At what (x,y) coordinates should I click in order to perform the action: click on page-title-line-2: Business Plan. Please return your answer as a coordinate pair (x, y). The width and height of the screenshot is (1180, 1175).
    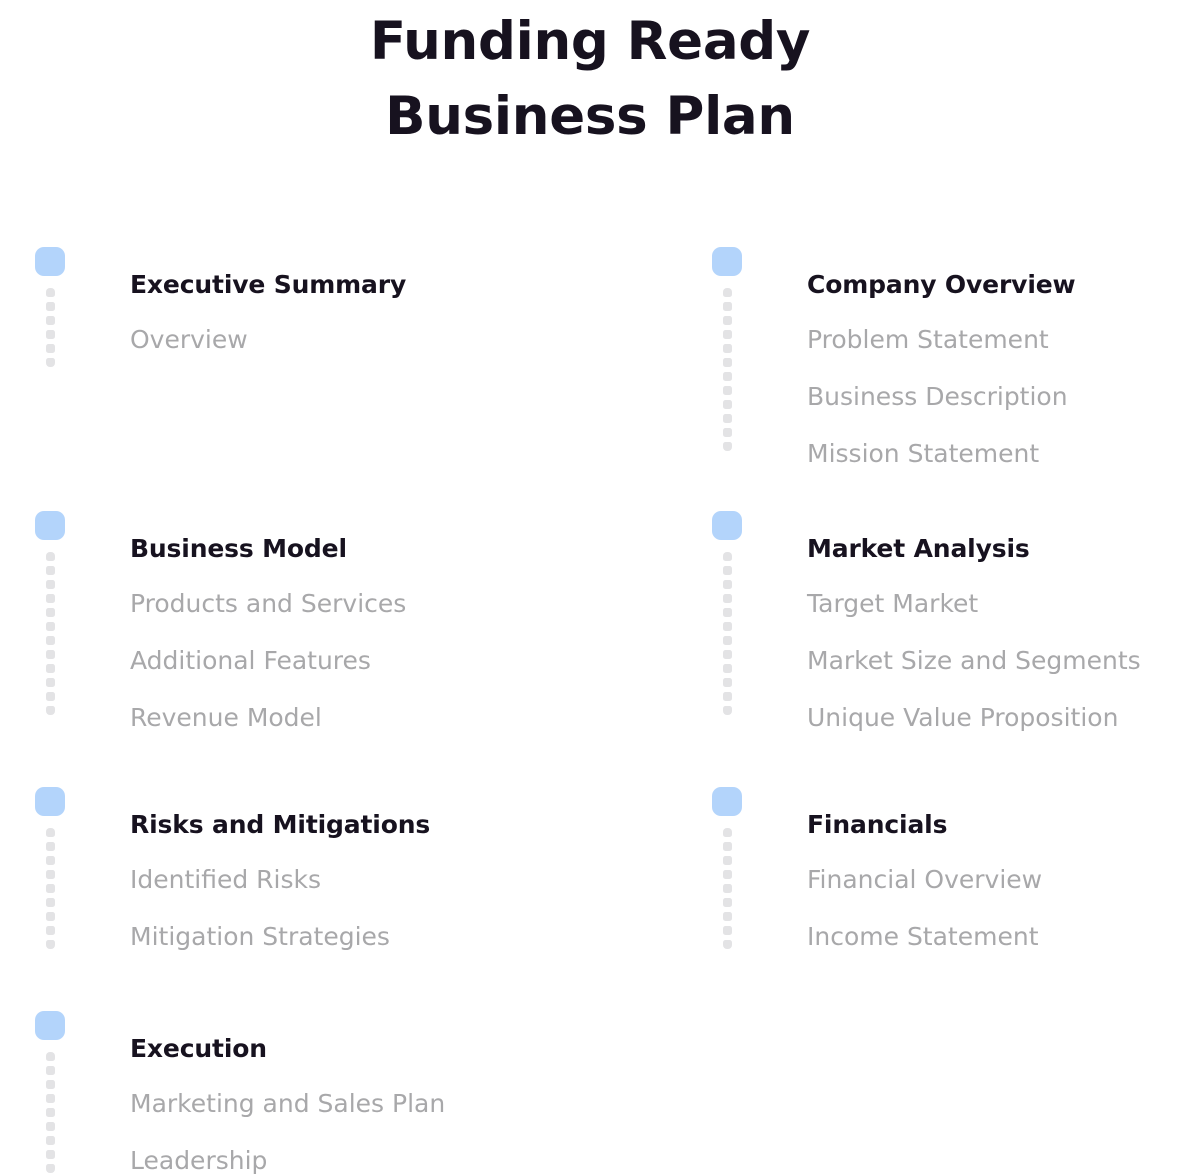
    Looking at the image, I should click on (590, 117).